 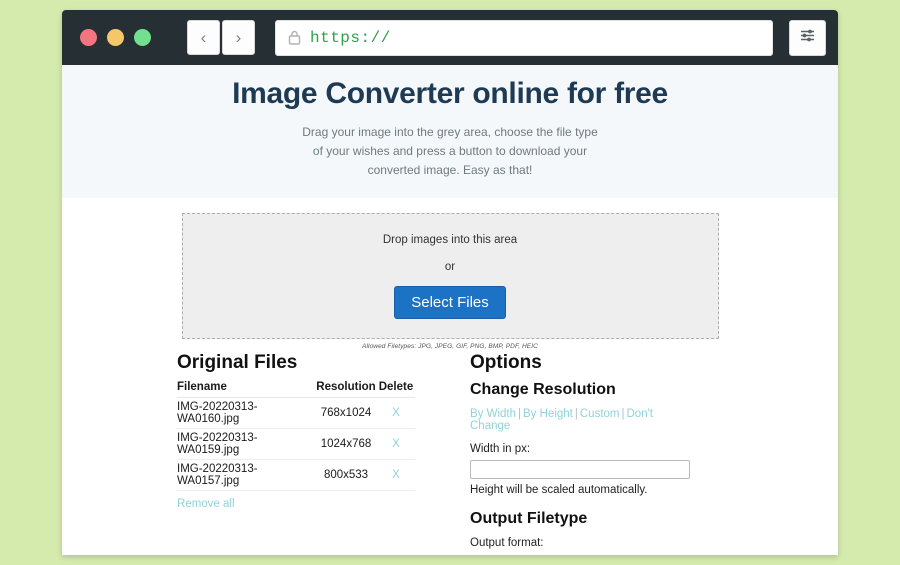 What do you see at coordinates (246, 389) in the screenshot?
I see `column-header-filename: Filename` at bounding box center [246, 389].